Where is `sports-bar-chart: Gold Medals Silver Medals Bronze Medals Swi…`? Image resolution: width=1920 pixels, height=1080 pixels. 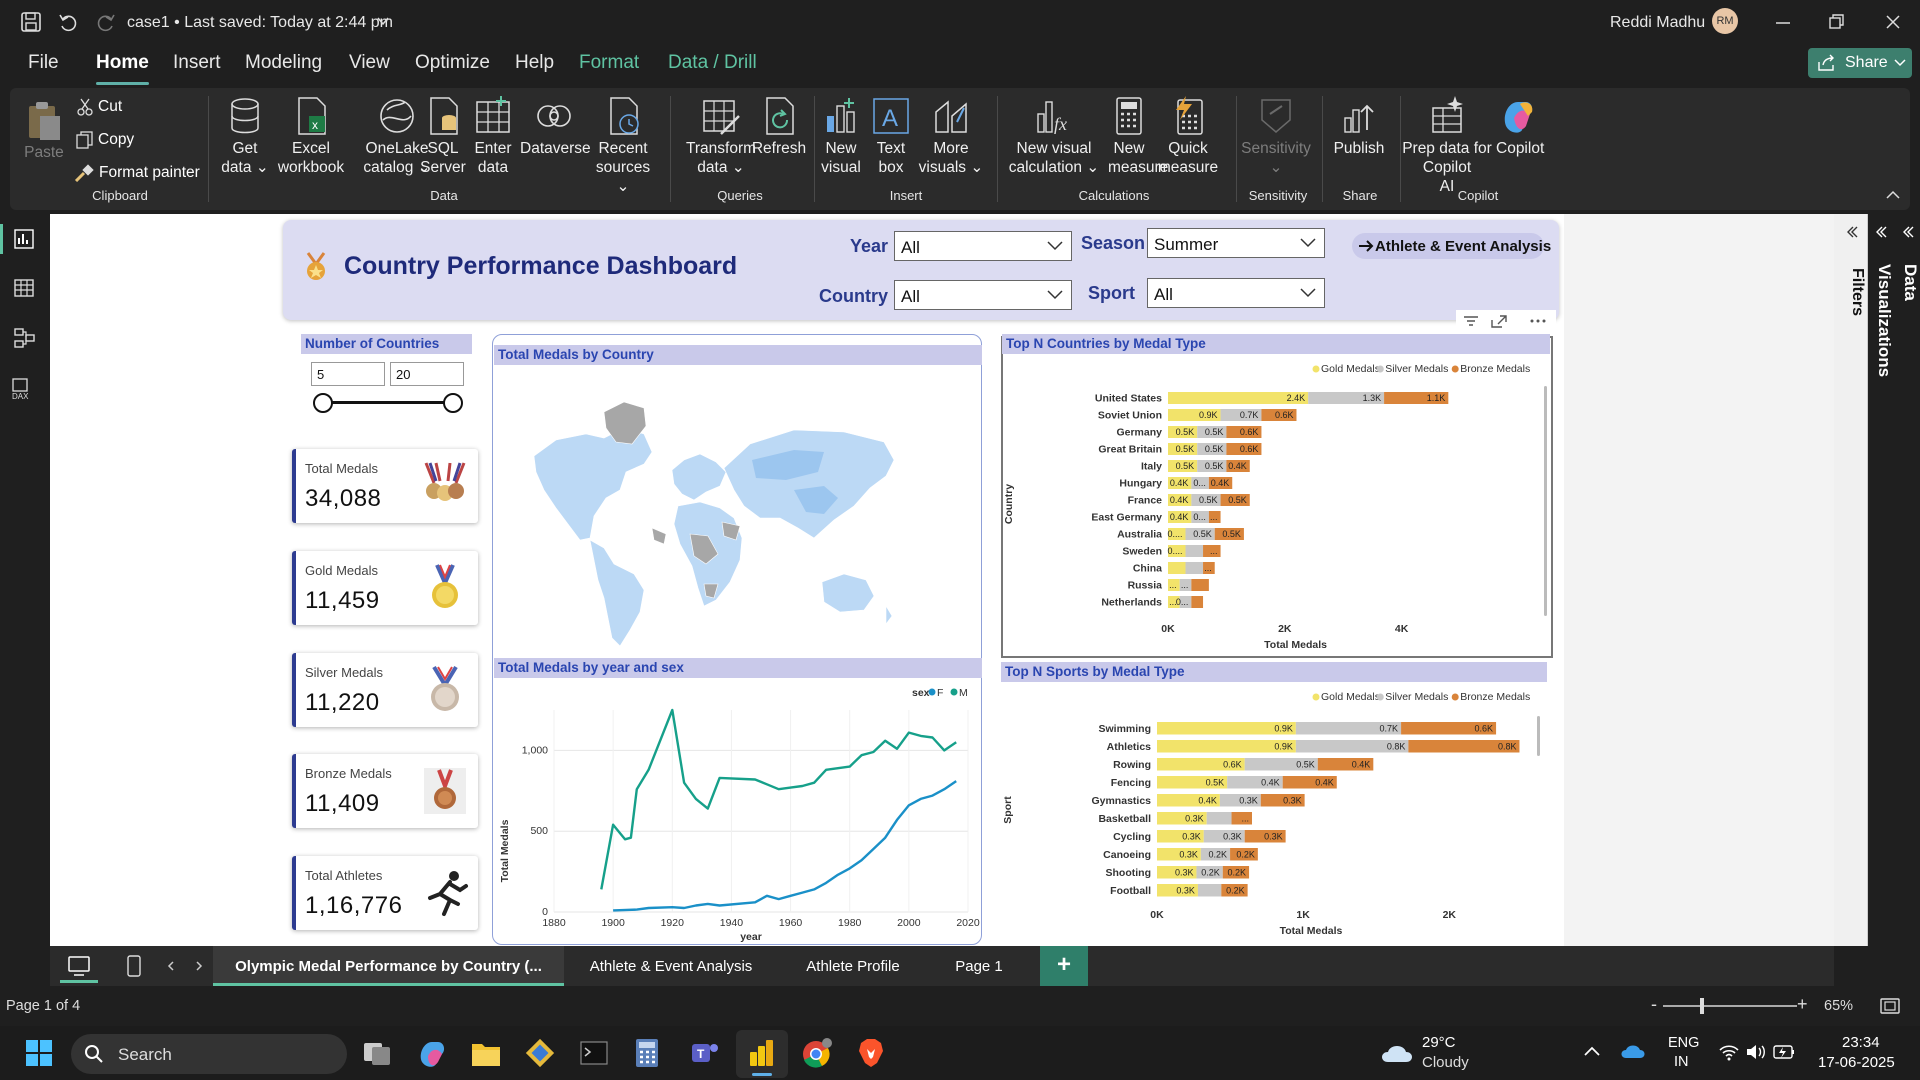 sports-bar-chart: Gold Medals Silver Medals Bronze Medals Swi… is located at coordinates (1275, 815).